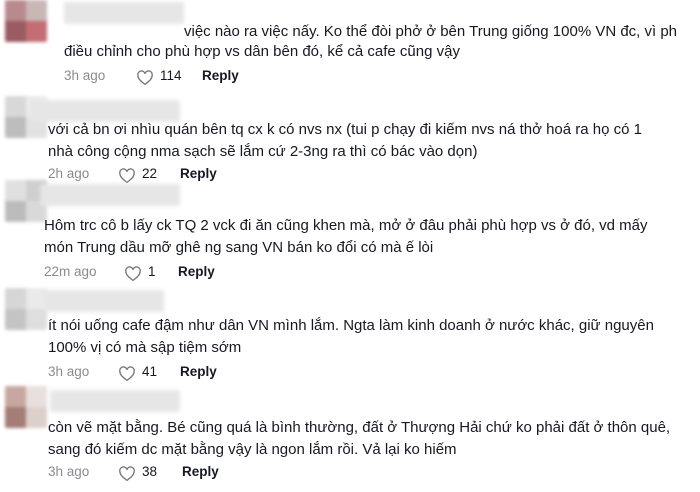 The height and width of the screenshot is (492, 700). I want to click on comment-time: 22m ago, so click(70, 271).